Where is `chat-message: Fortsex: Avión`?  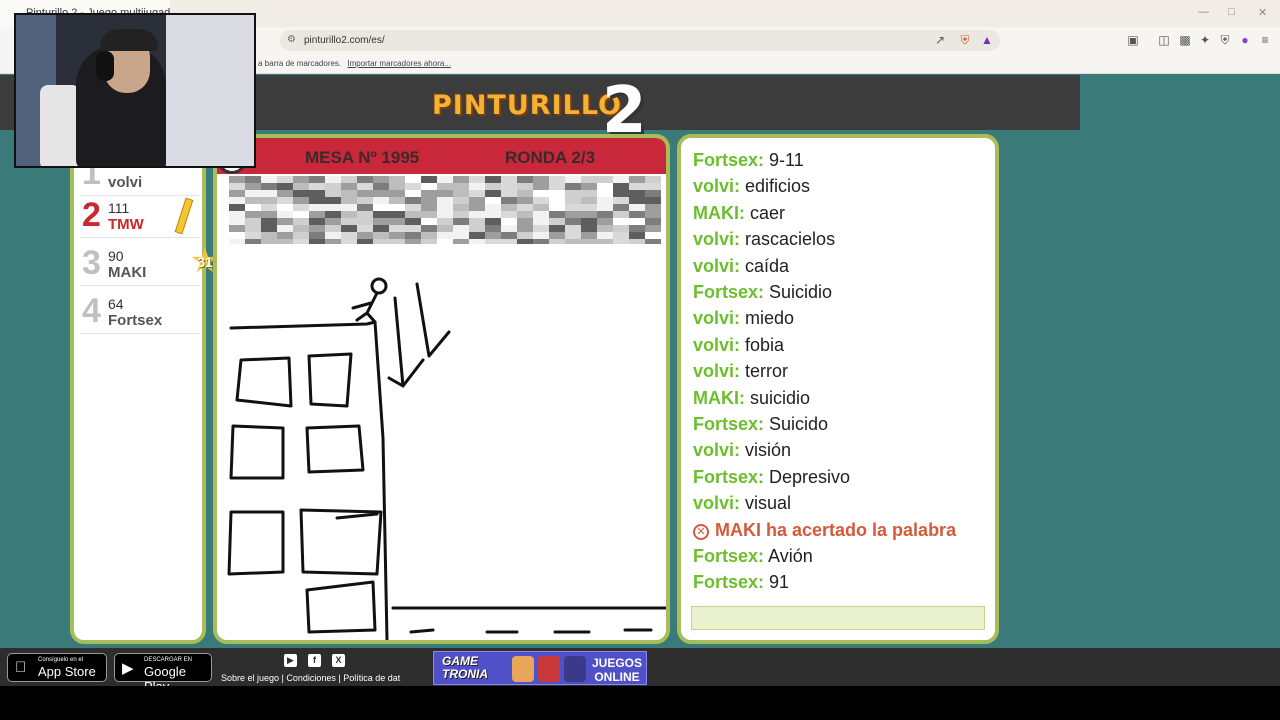
chat-message: Fortsex: Avión is located at coordinates (753, 556).